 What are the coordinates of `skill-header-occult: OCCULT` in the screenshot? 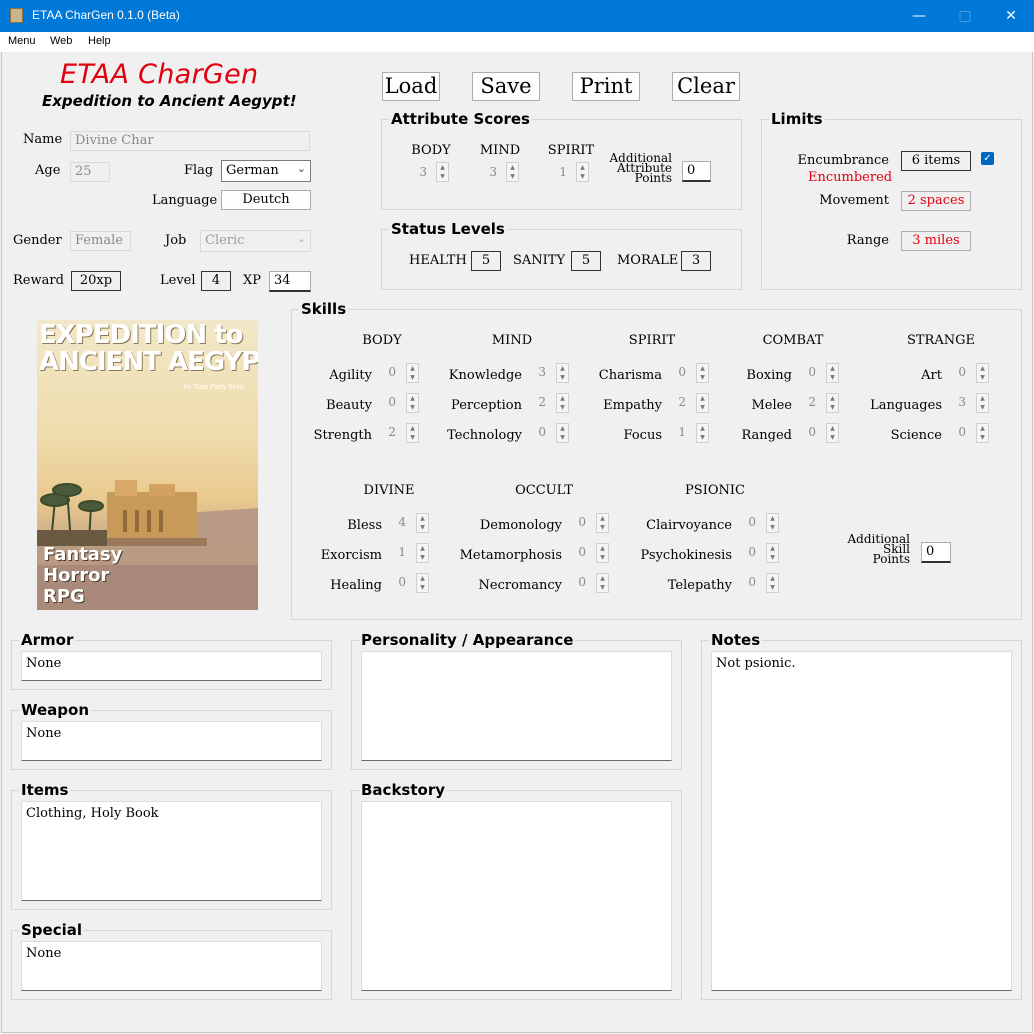 It's located at (544, 490).